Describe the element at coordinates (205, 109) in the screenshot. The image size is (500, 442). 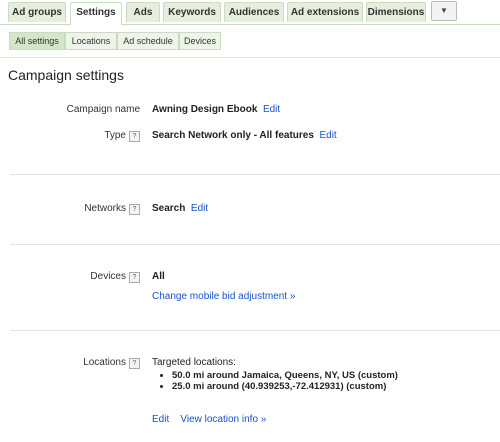
I see `campaign-name-value: Awning Design Ebook` at that location.